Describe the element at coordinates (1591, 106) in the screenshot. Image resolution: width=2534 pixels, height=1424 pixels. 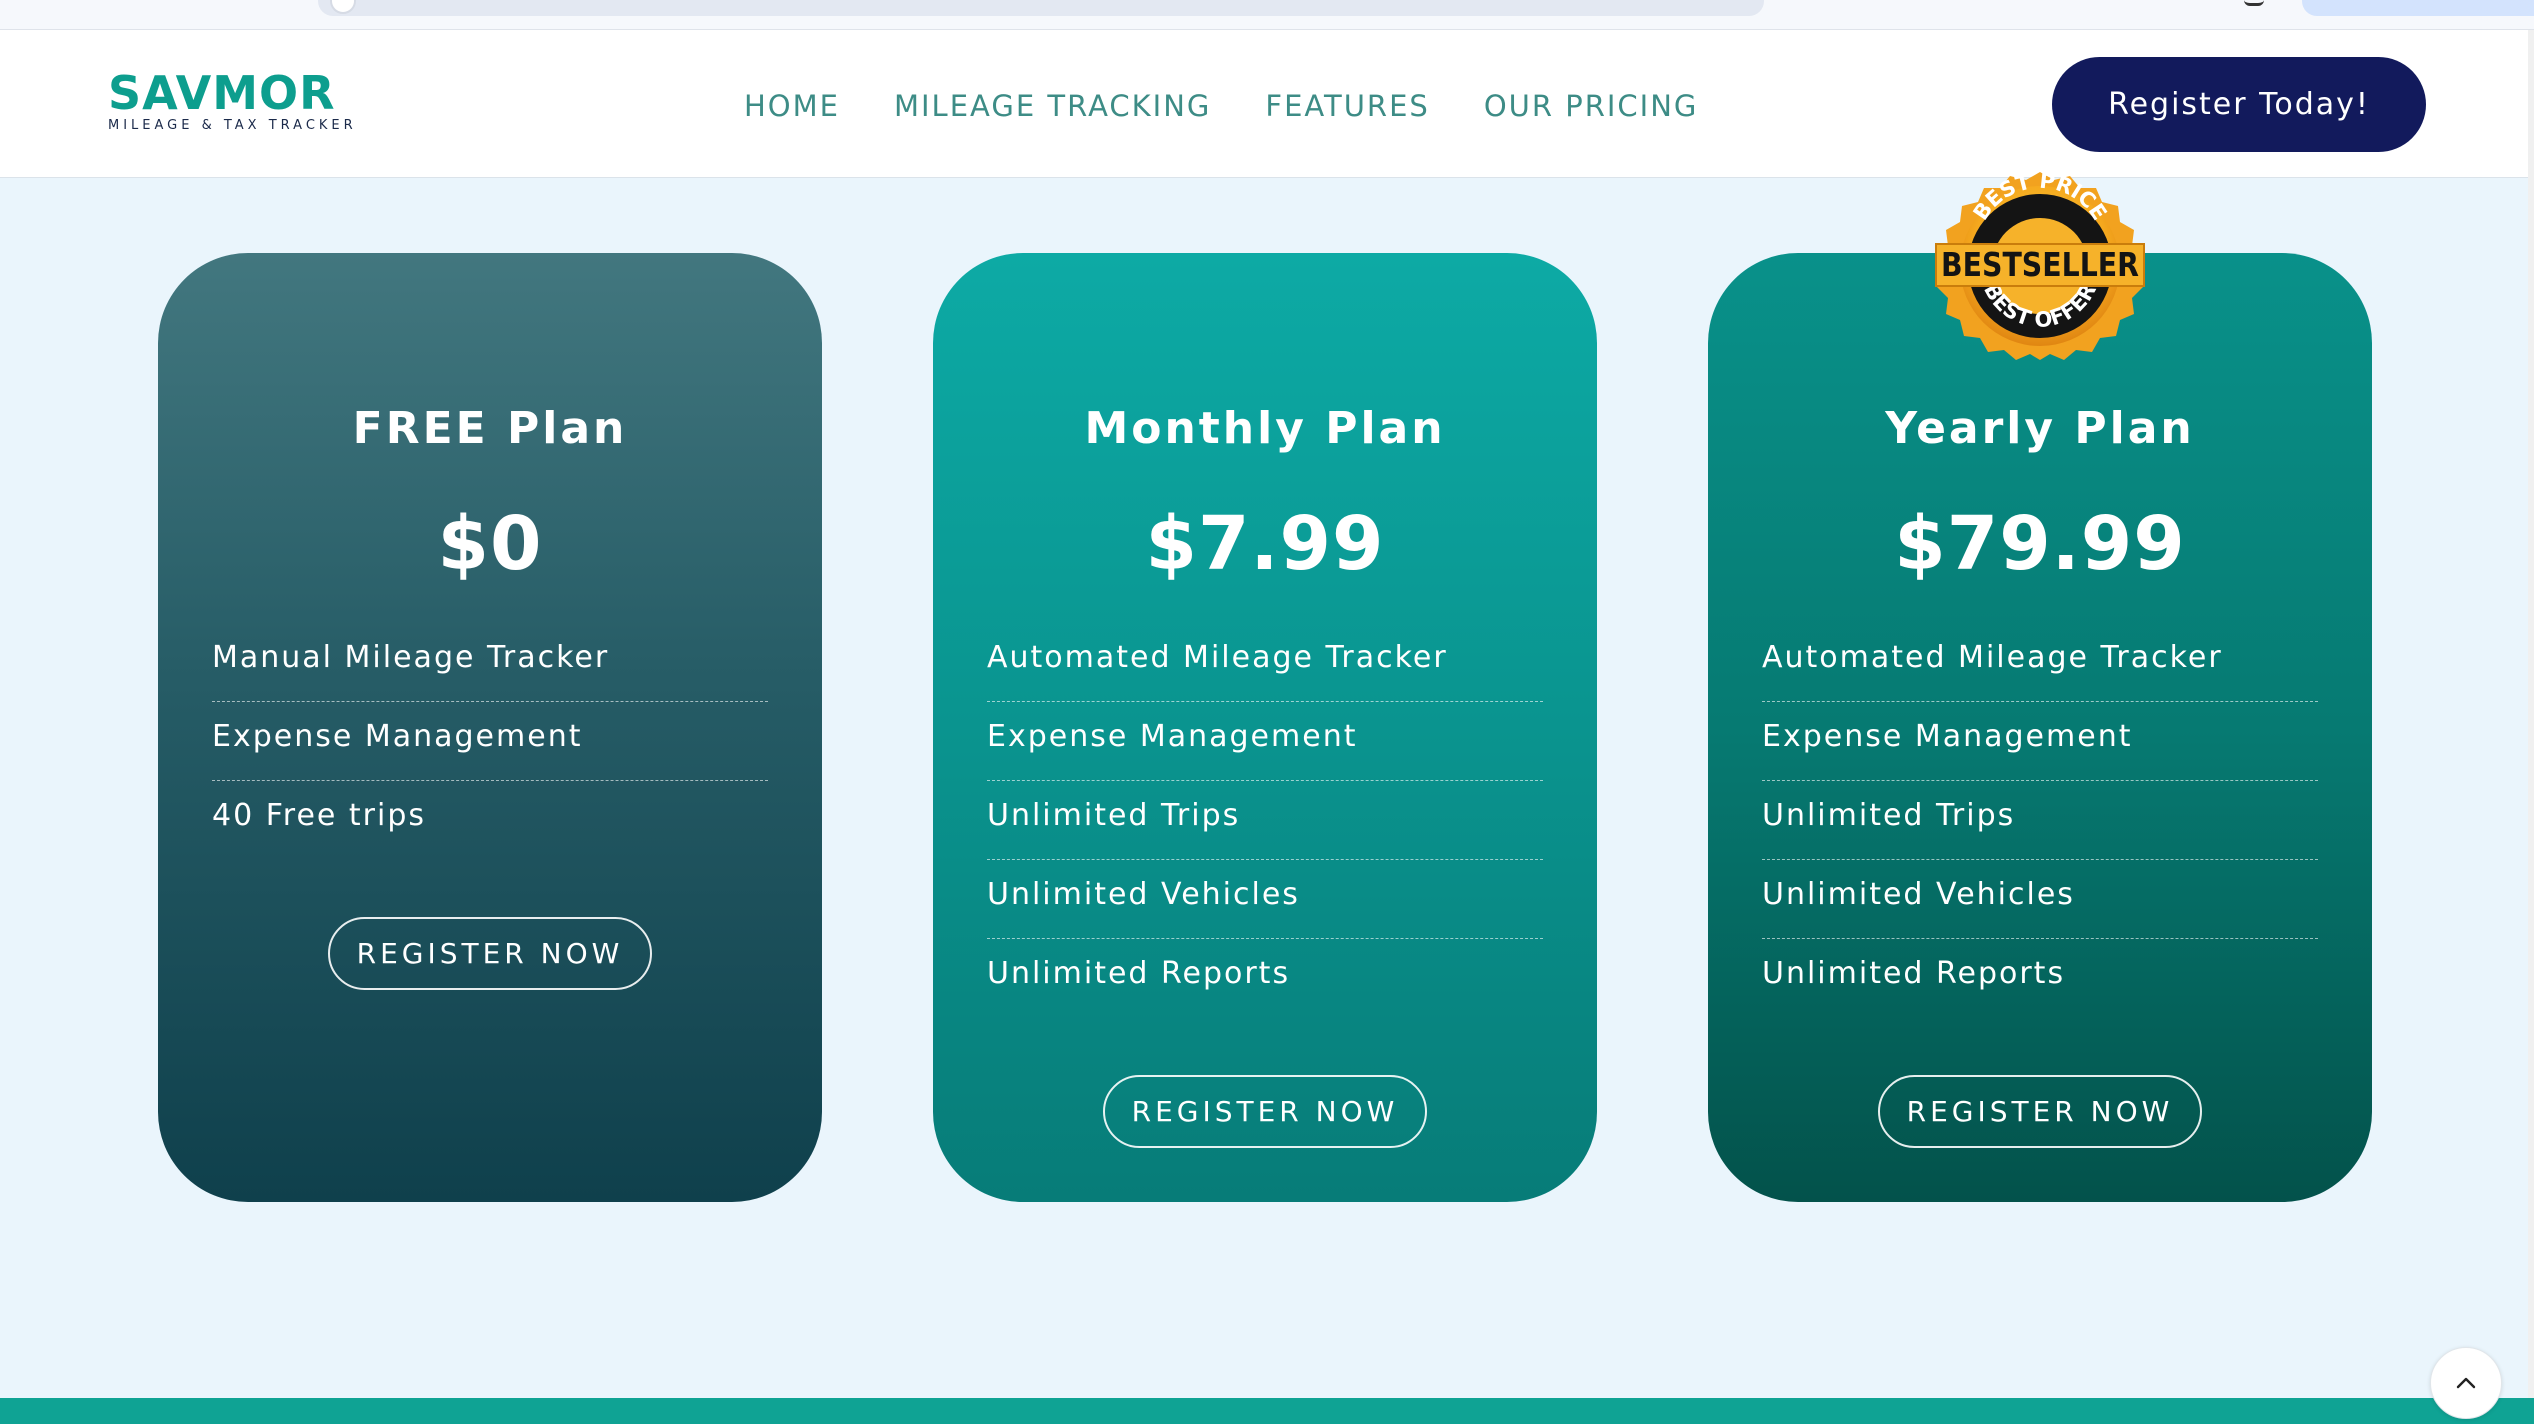
I see `nav-our-pricing: OUR PRICING` at that location.